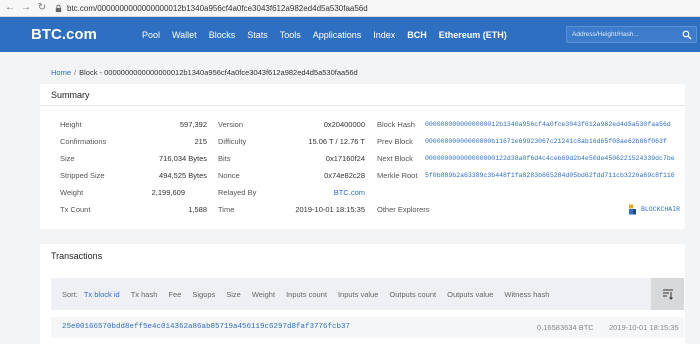 The width and height of the screenshot is (700, 344). What do you see at coordinates (70, 95) in the screenshot?
I see `summary-title: Summary` at bounding box center [70, 95].